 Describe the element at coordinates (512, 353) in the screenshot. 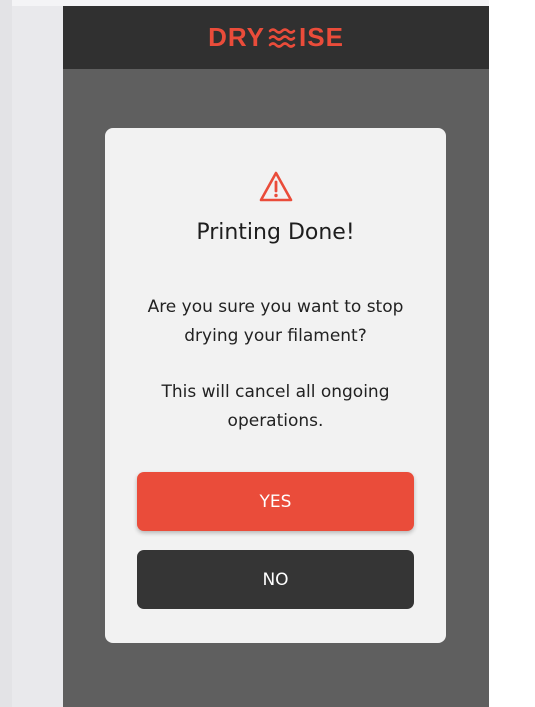

I see `right-blank-area` at that location.